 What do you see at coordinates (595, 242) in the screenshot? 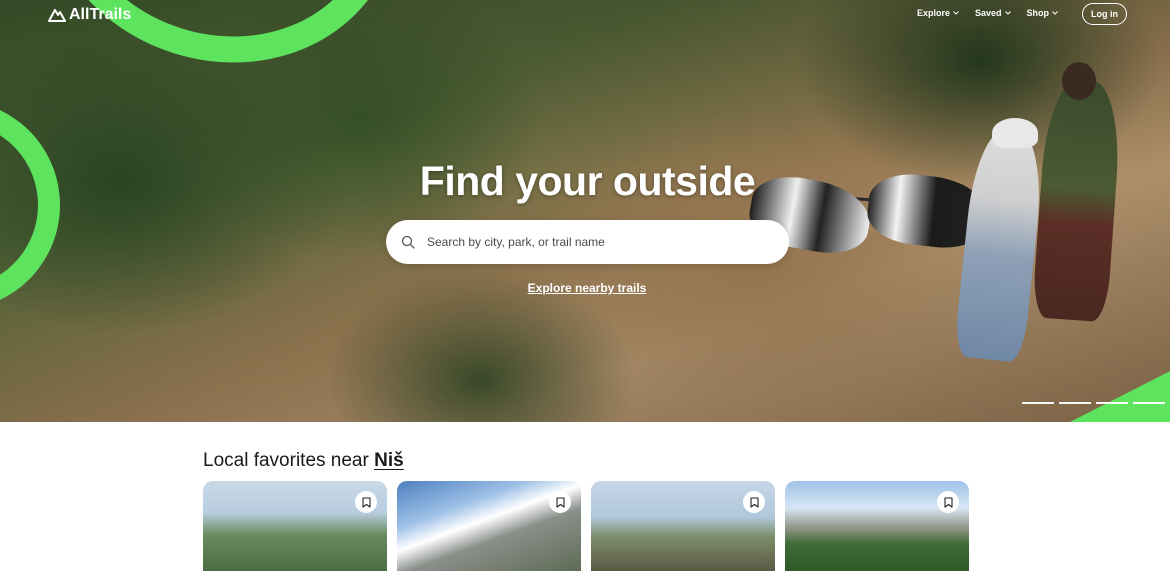
I see `search-input` at bounding box center [595, 242].